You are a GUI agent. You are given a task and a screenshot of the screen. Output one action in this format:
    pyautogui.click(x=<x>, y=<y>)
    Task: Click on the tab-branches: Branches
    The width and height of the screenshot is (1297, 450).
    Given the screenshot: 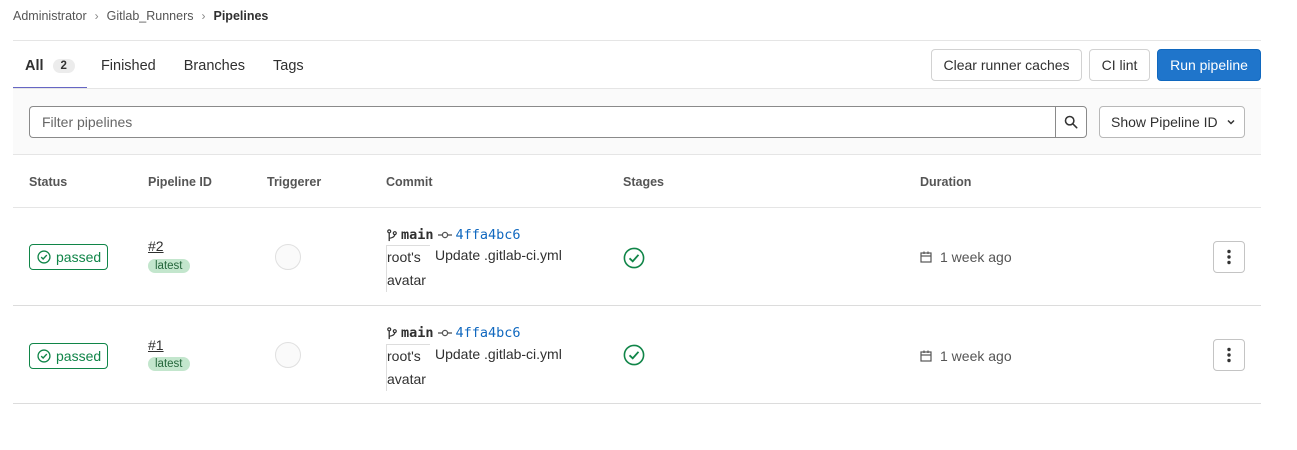 What is the action you would take?
    pyautogui.click(x=214, y=66)
    